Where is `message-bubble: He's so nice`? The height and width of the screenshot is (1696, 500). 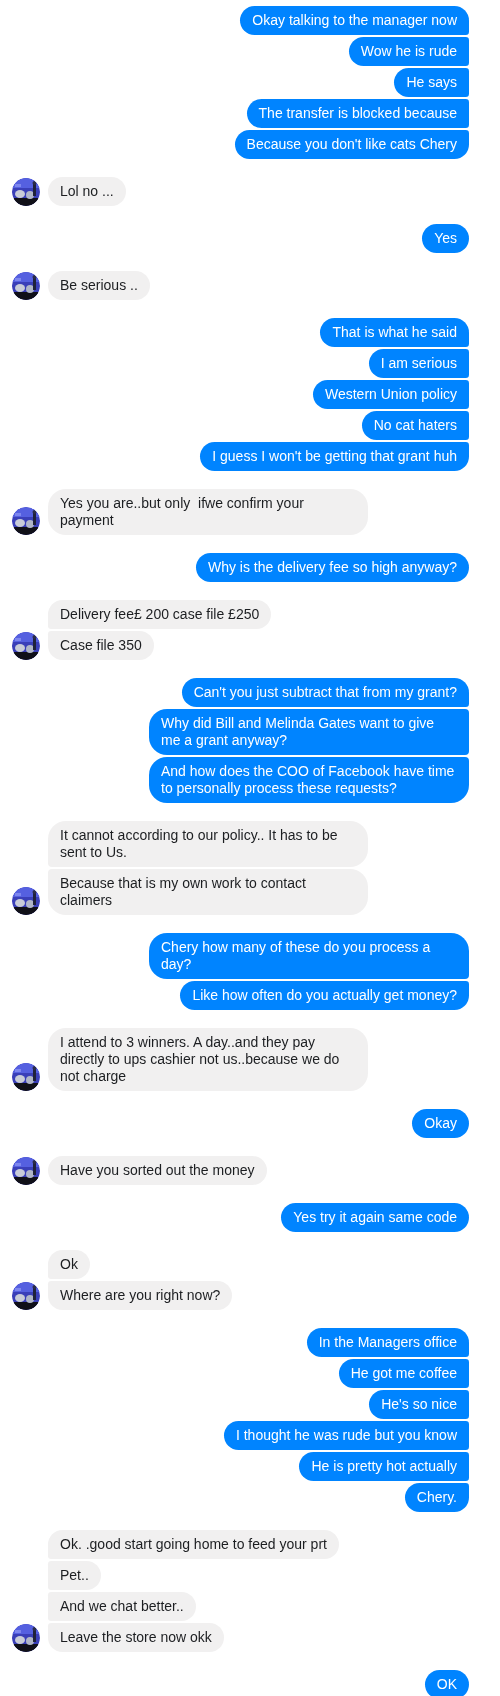
message-bubble: He's so nice is located at coordinates (419, 1404).